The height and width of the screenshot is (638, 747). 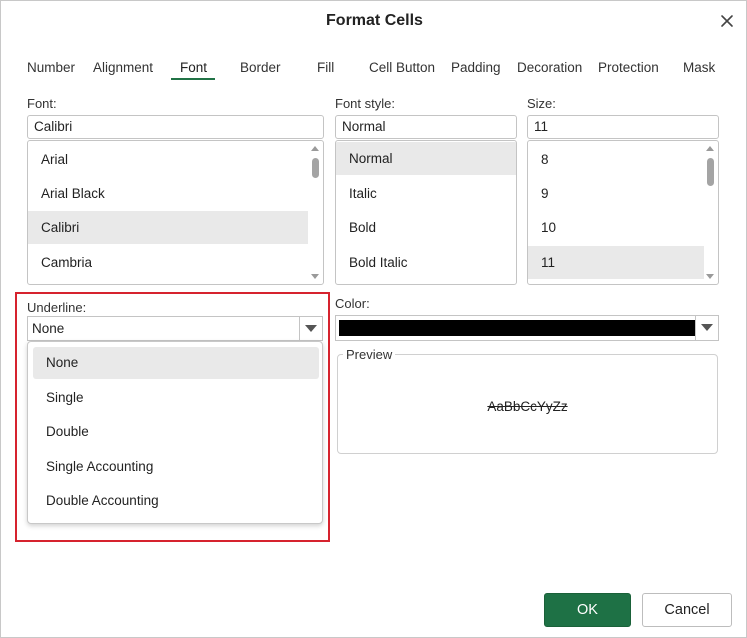 I want to click on tab-number: Number, so click(x=51, y=67).